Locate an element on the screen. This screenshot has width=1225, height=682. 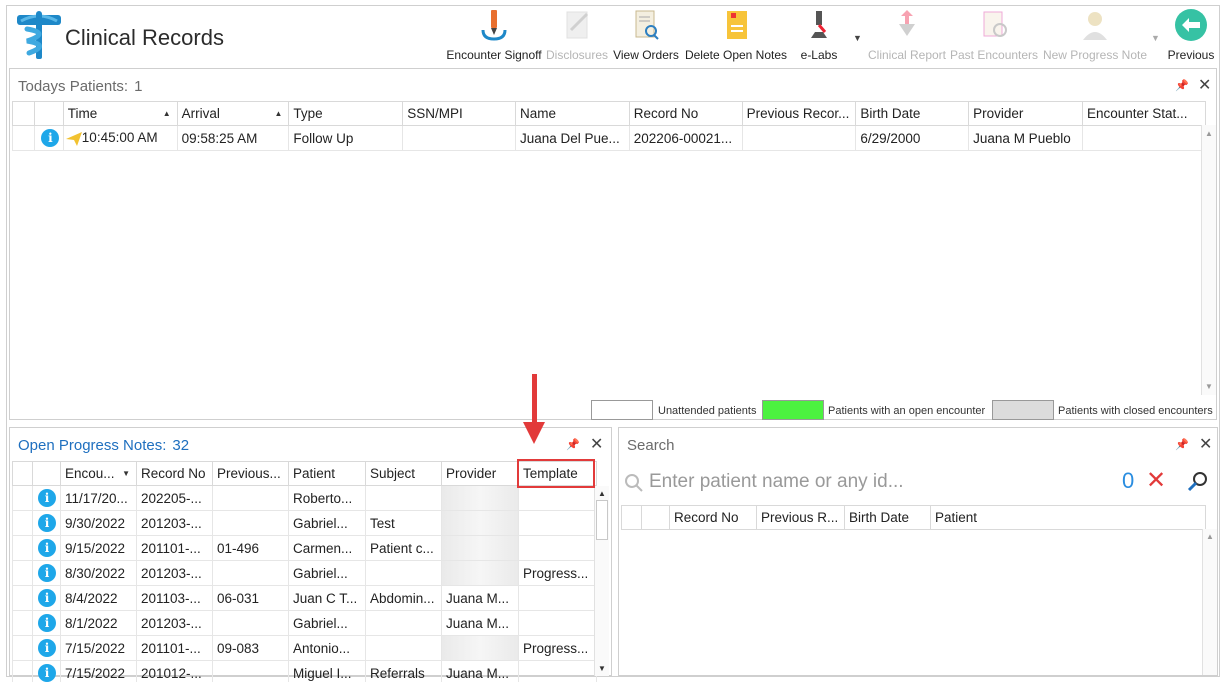
sort-desc-icon: ▼ is located at coordinates (126, 473).